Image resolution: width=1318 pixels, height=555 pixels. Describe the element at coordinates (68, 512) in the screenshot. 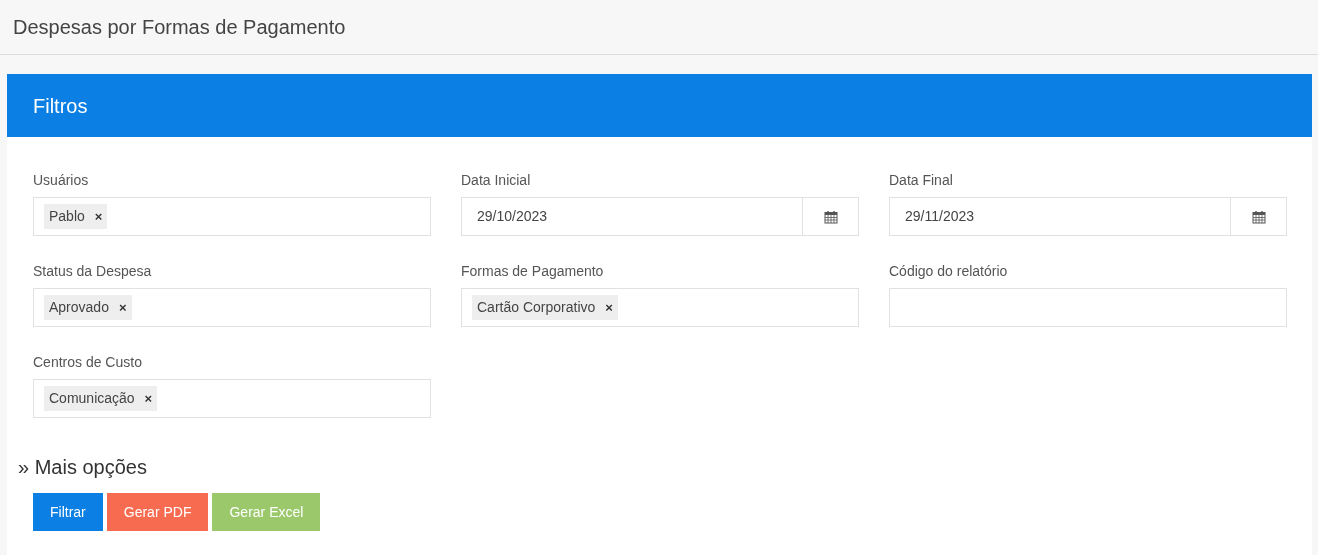

I see `action-button: Filtrar` at that location.